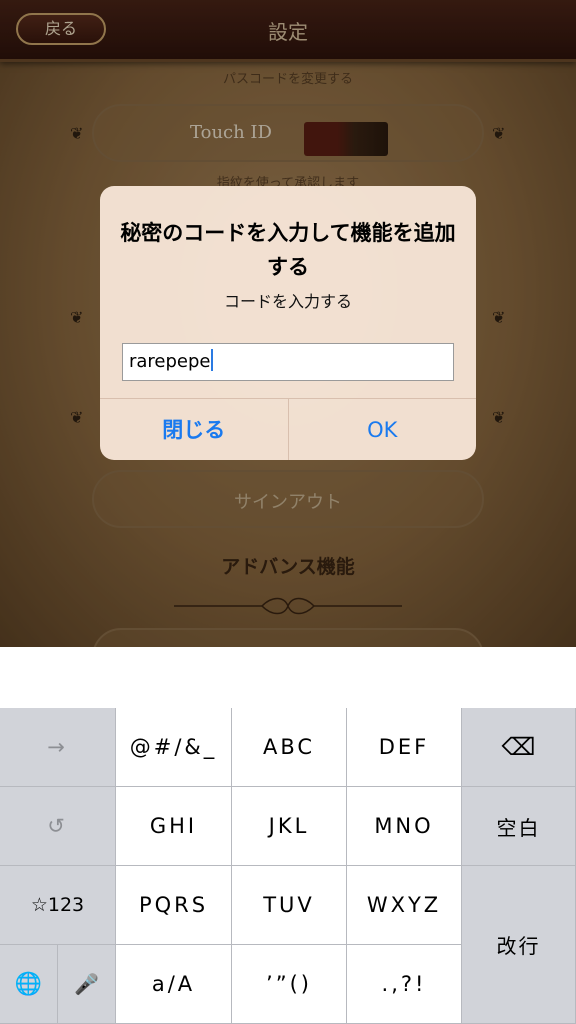  What do you see at coordinates (404, 984) in the screenshot?
I see `key-punctuation: .,?!` at bounding box center [404, 984].